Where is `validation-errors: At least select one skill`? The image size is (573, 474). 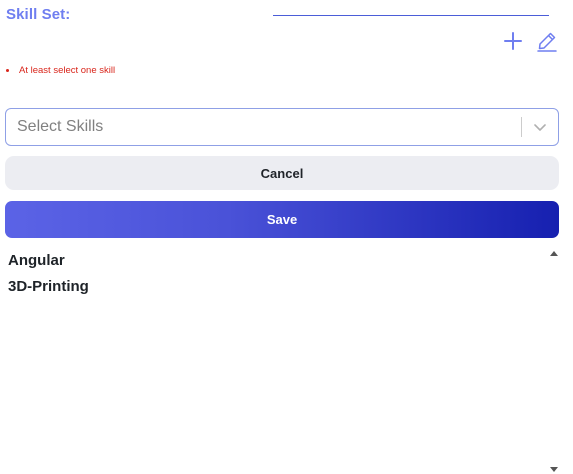 validation-errors: At least select one skill is located at coordinates (60, 71).